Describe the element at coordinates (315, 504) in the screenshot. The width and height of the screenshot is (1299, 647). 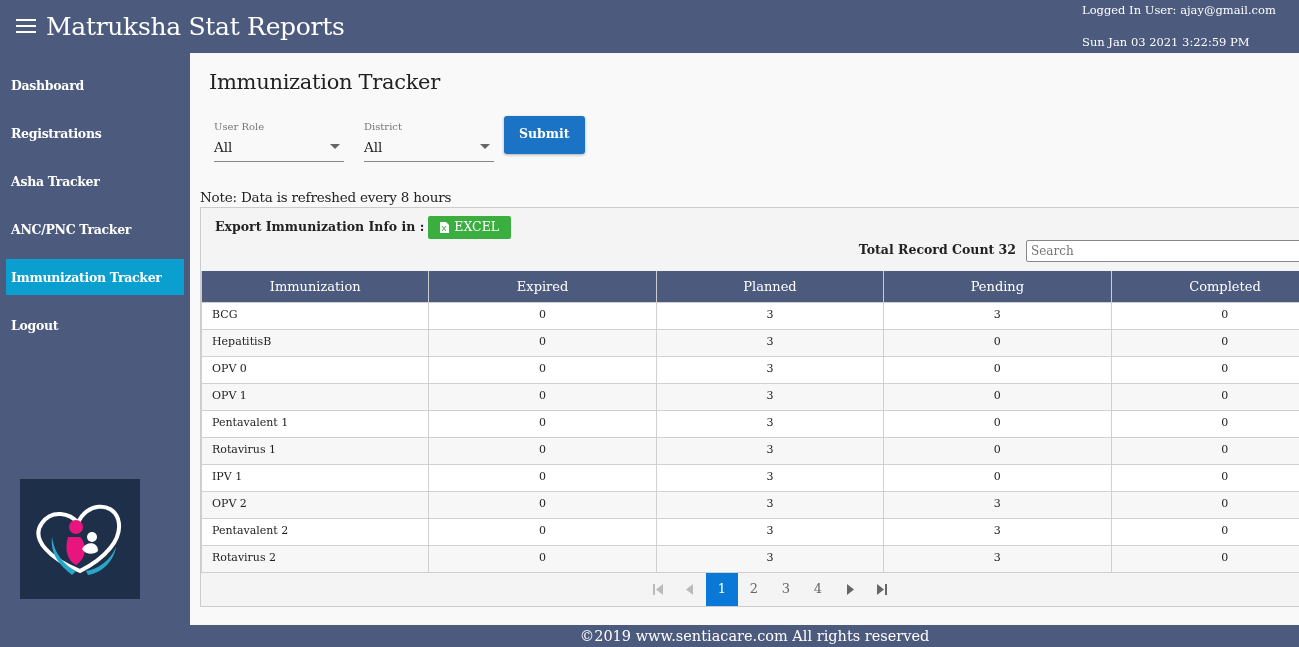
I see `table-cell: OPV 2` at that location.